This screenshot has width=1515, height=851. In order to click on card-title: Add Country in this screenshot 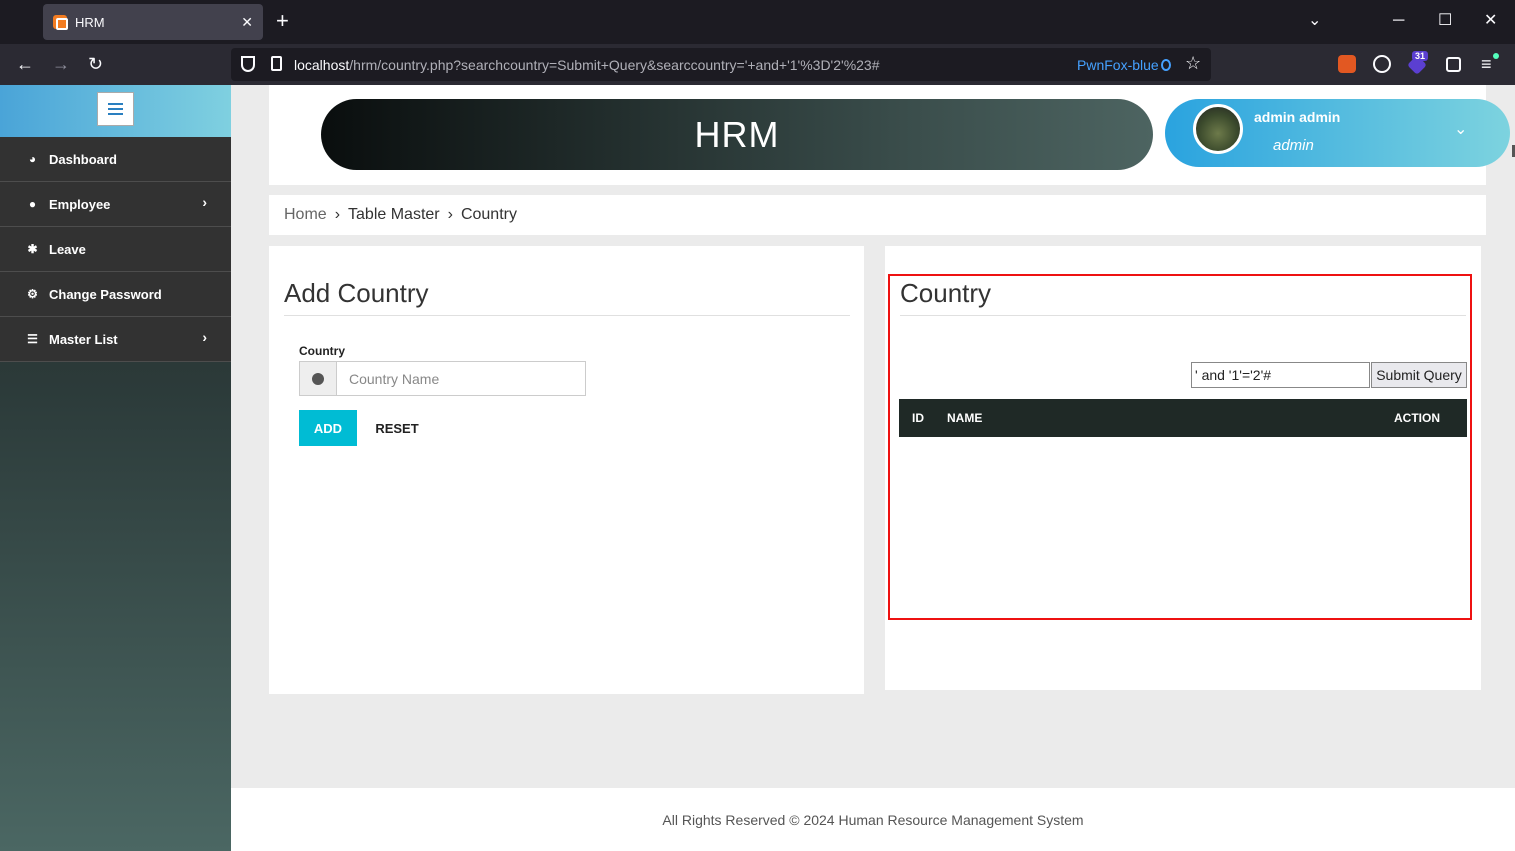, I will do `click(356, 293)`.